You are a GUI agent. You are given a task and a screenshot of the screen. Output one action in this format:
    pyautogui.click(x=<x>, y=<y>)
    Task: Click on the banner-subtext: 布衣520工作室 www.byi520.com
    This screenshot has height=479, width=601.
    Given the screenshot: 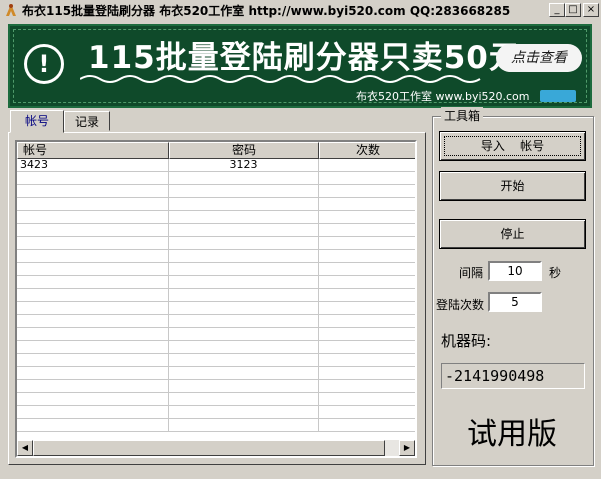 What is the action you would take?
    pyautogui.click(x=443, y=96)
    